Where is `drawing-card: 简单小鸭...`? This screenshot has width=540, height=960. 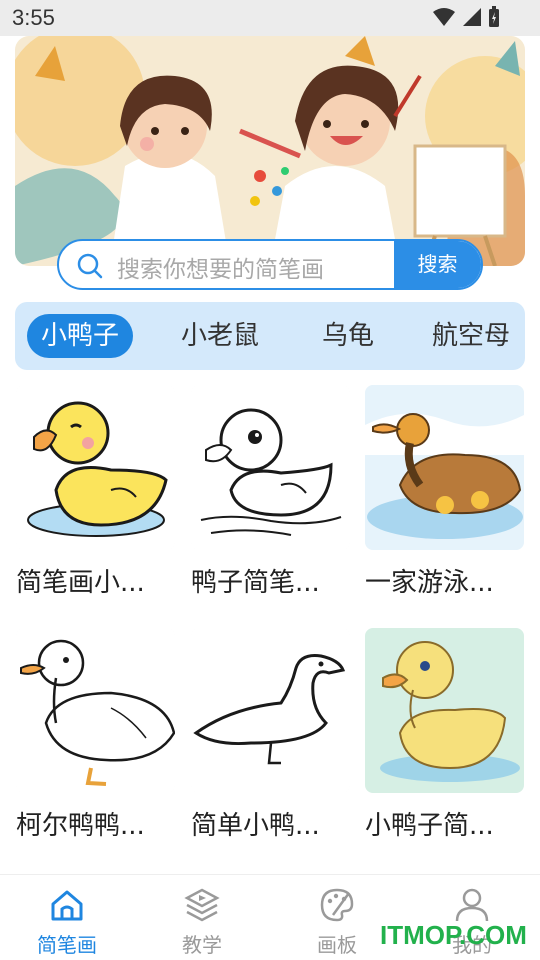
drawing-card: 简单小鸭... is located at coordinates (270, 735).